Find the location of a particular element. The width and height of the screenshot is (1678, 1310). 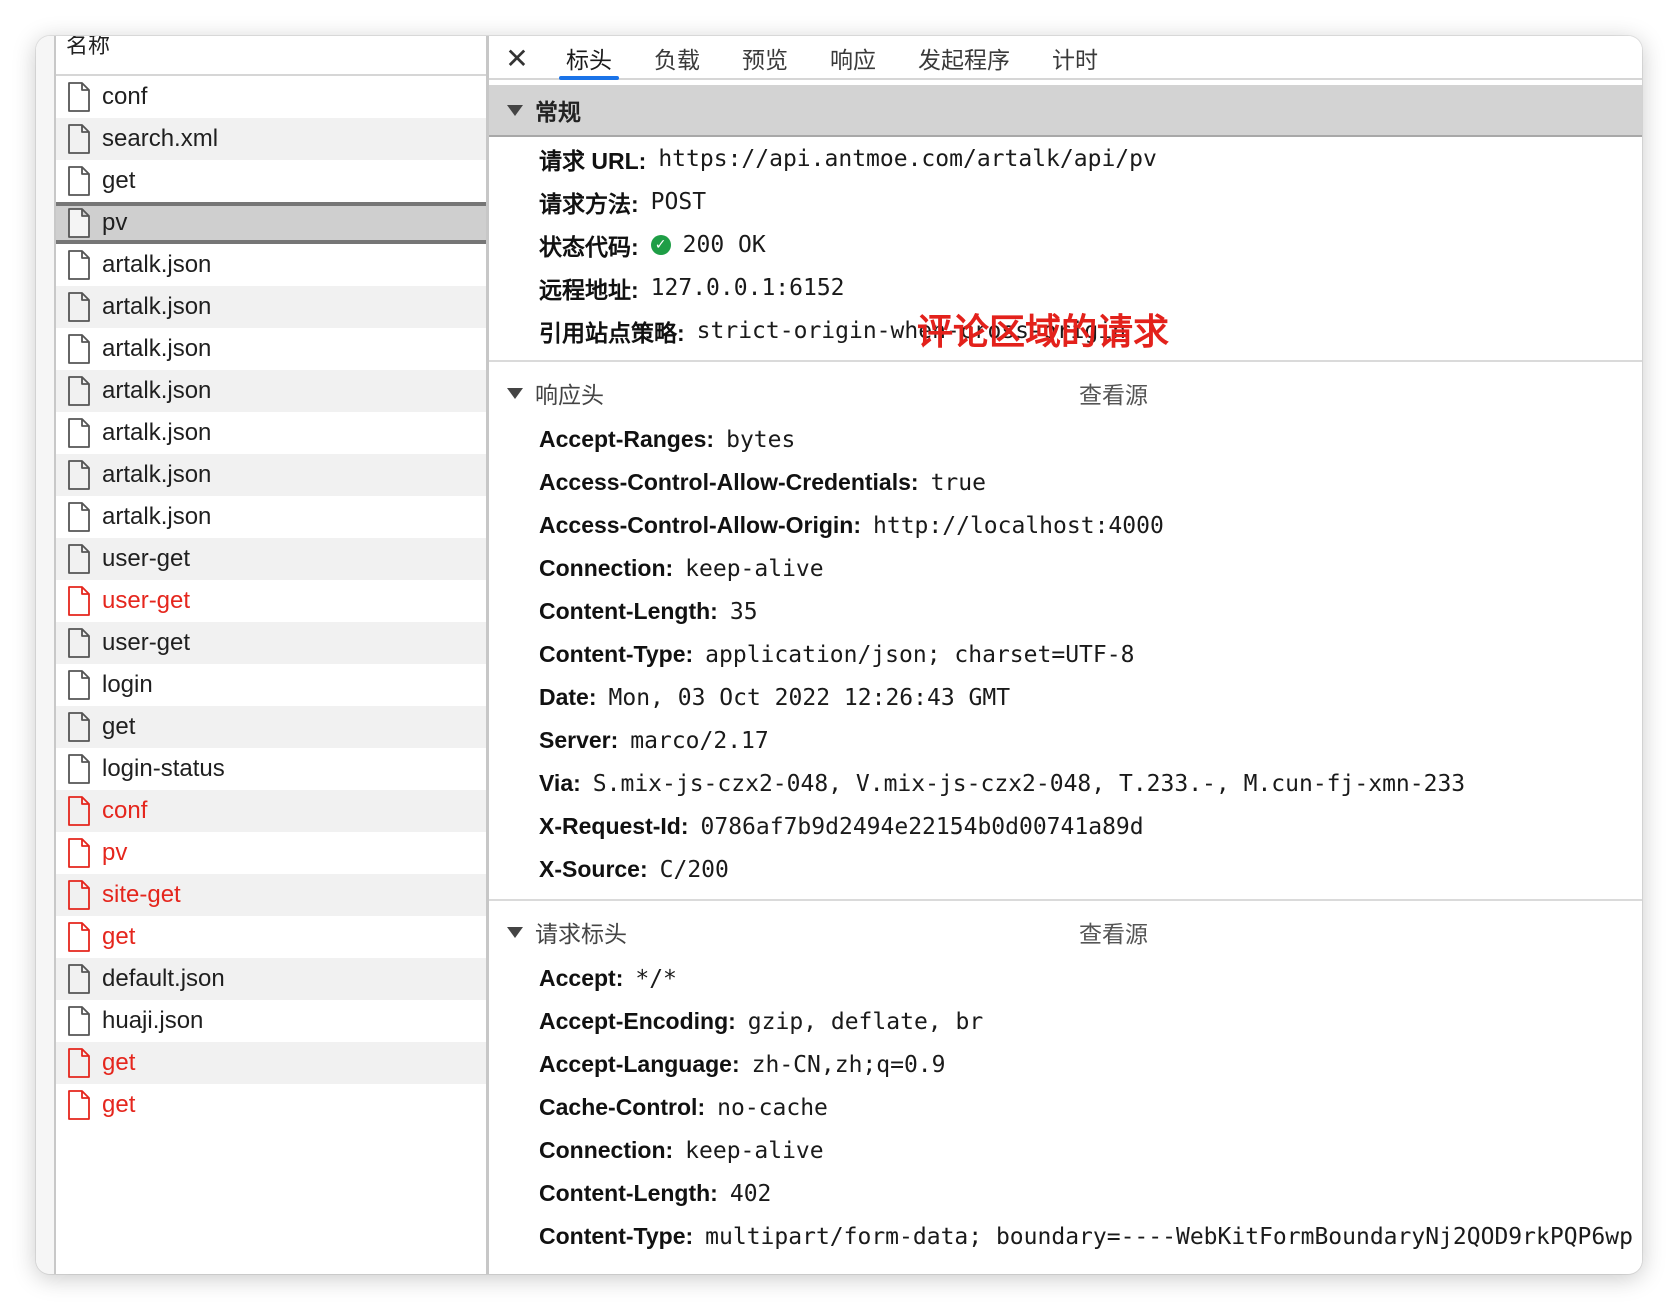

request-row: huaji.json is located at coordinates (271, 1021).